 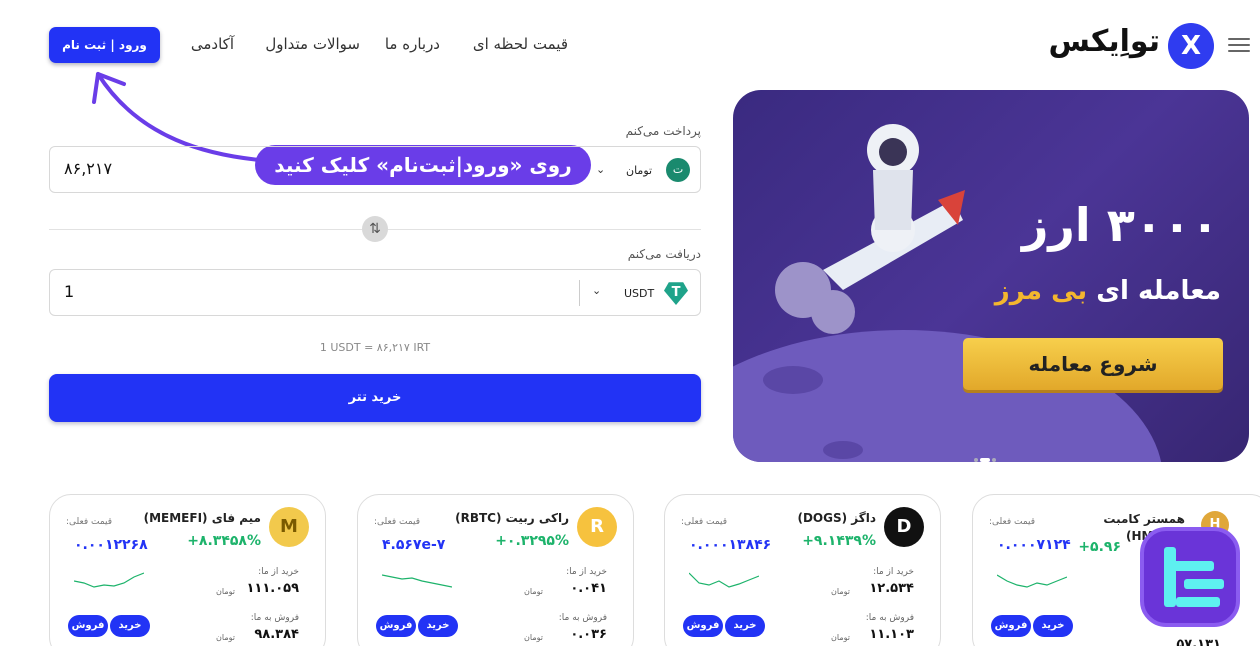 What do you see at coordinates (891, 634) in the screenshot?
I see `sell-price: ۱۱.۱۰۳` at bounding box center [891, 634].